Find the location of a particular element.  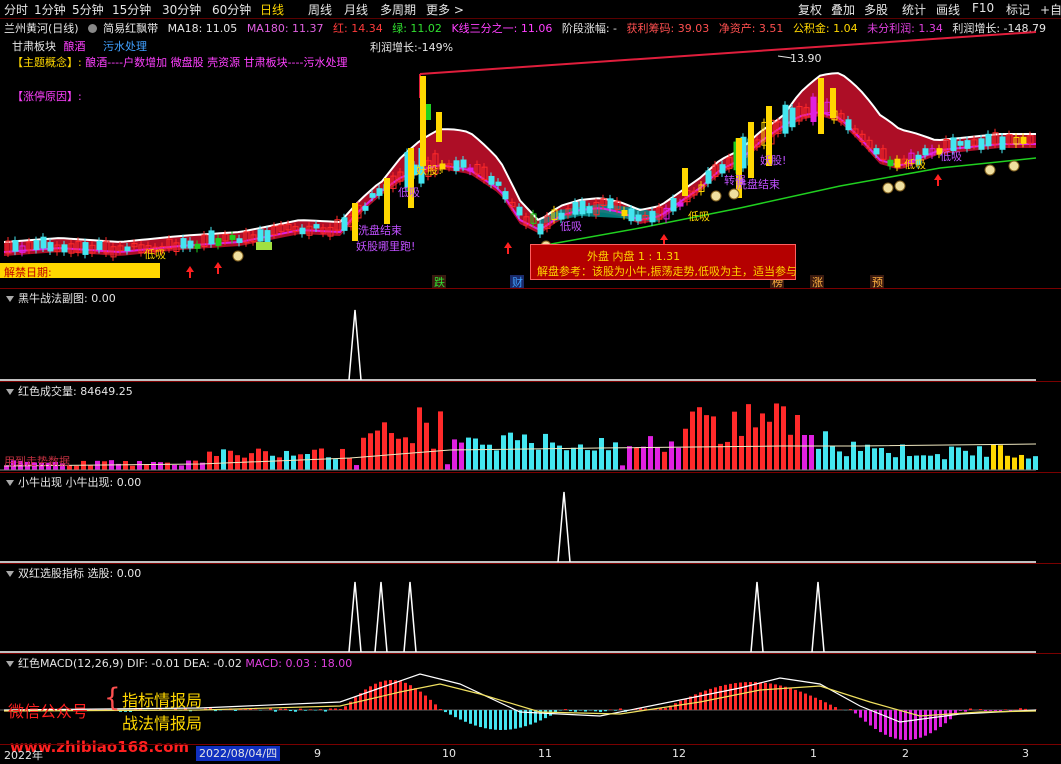

period-tab-4: 30分钟 is located at coordinates (181, 9).